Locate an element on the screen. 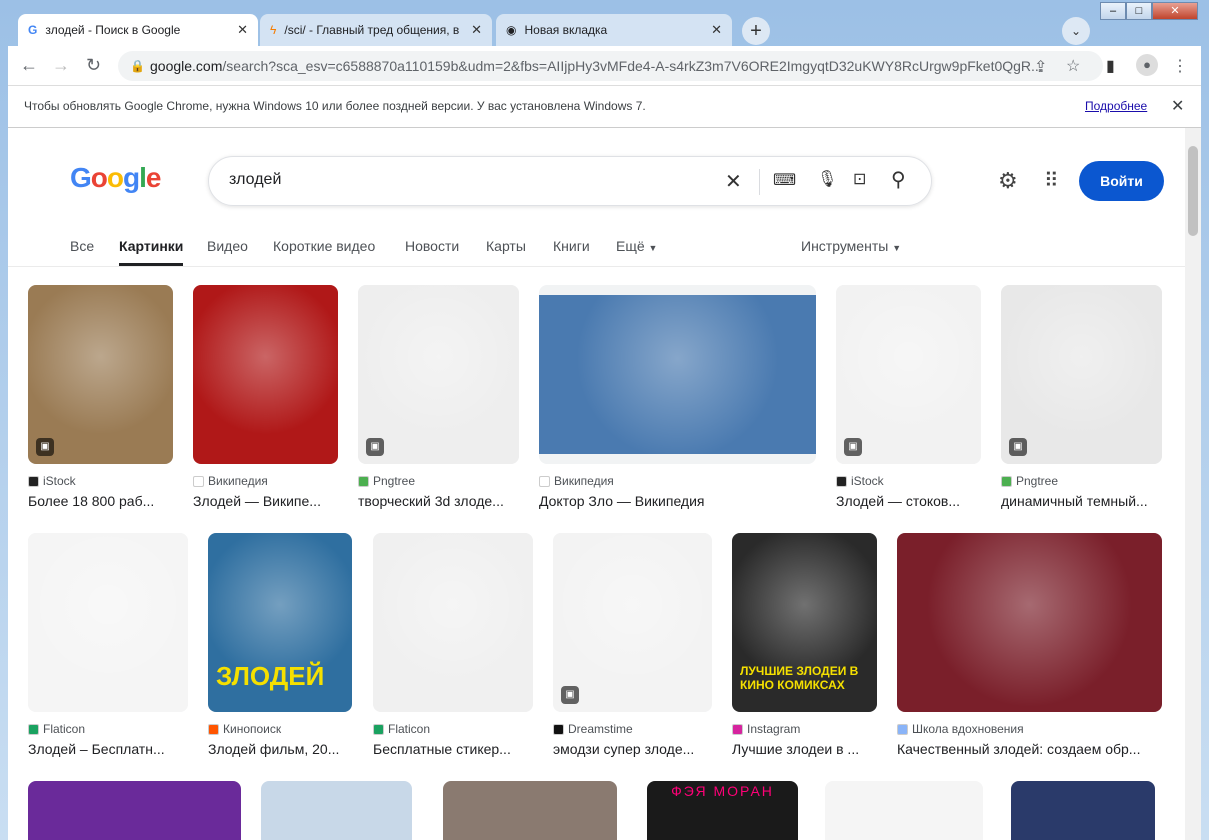 The height and width of the screenshot is (840, 1209). image-icon: ▣ is located at coordinates (1018, 447).